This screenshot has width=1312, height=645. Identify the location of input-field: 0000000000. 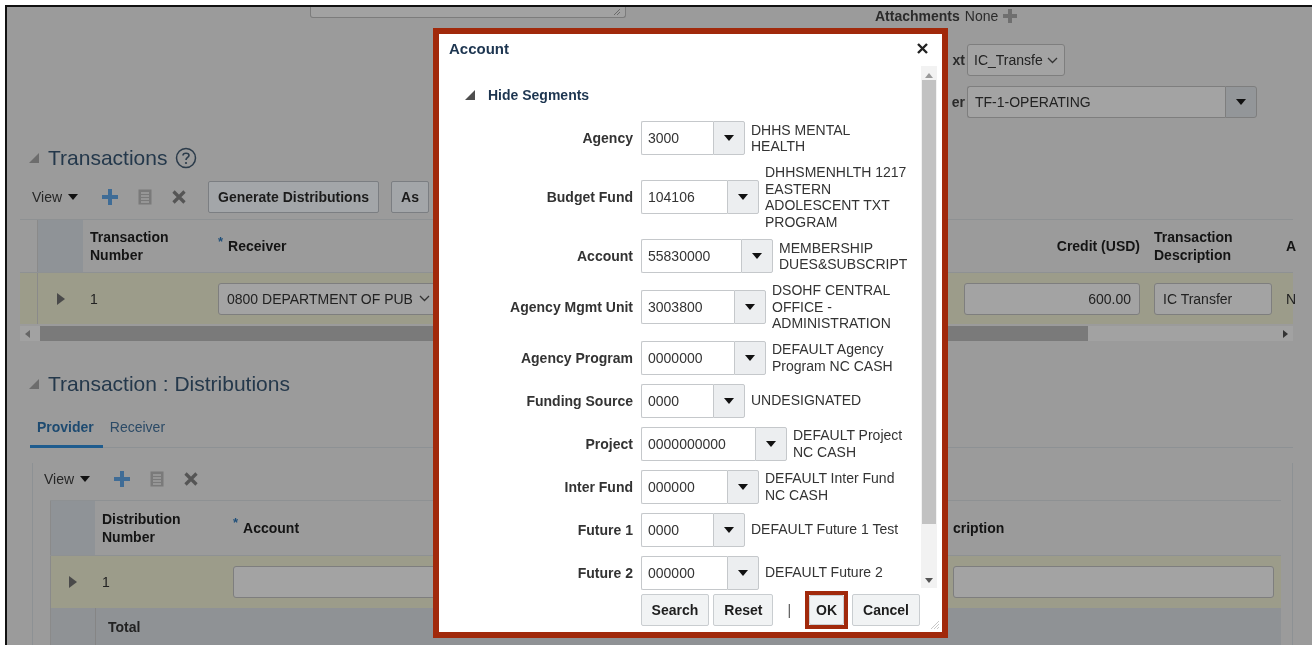
(698, 443).